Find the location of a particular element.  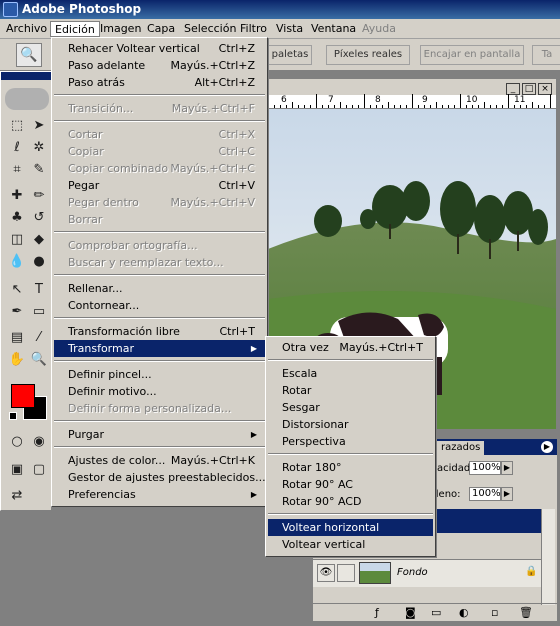

photoshop-icon is located at coordinates (10, 9).